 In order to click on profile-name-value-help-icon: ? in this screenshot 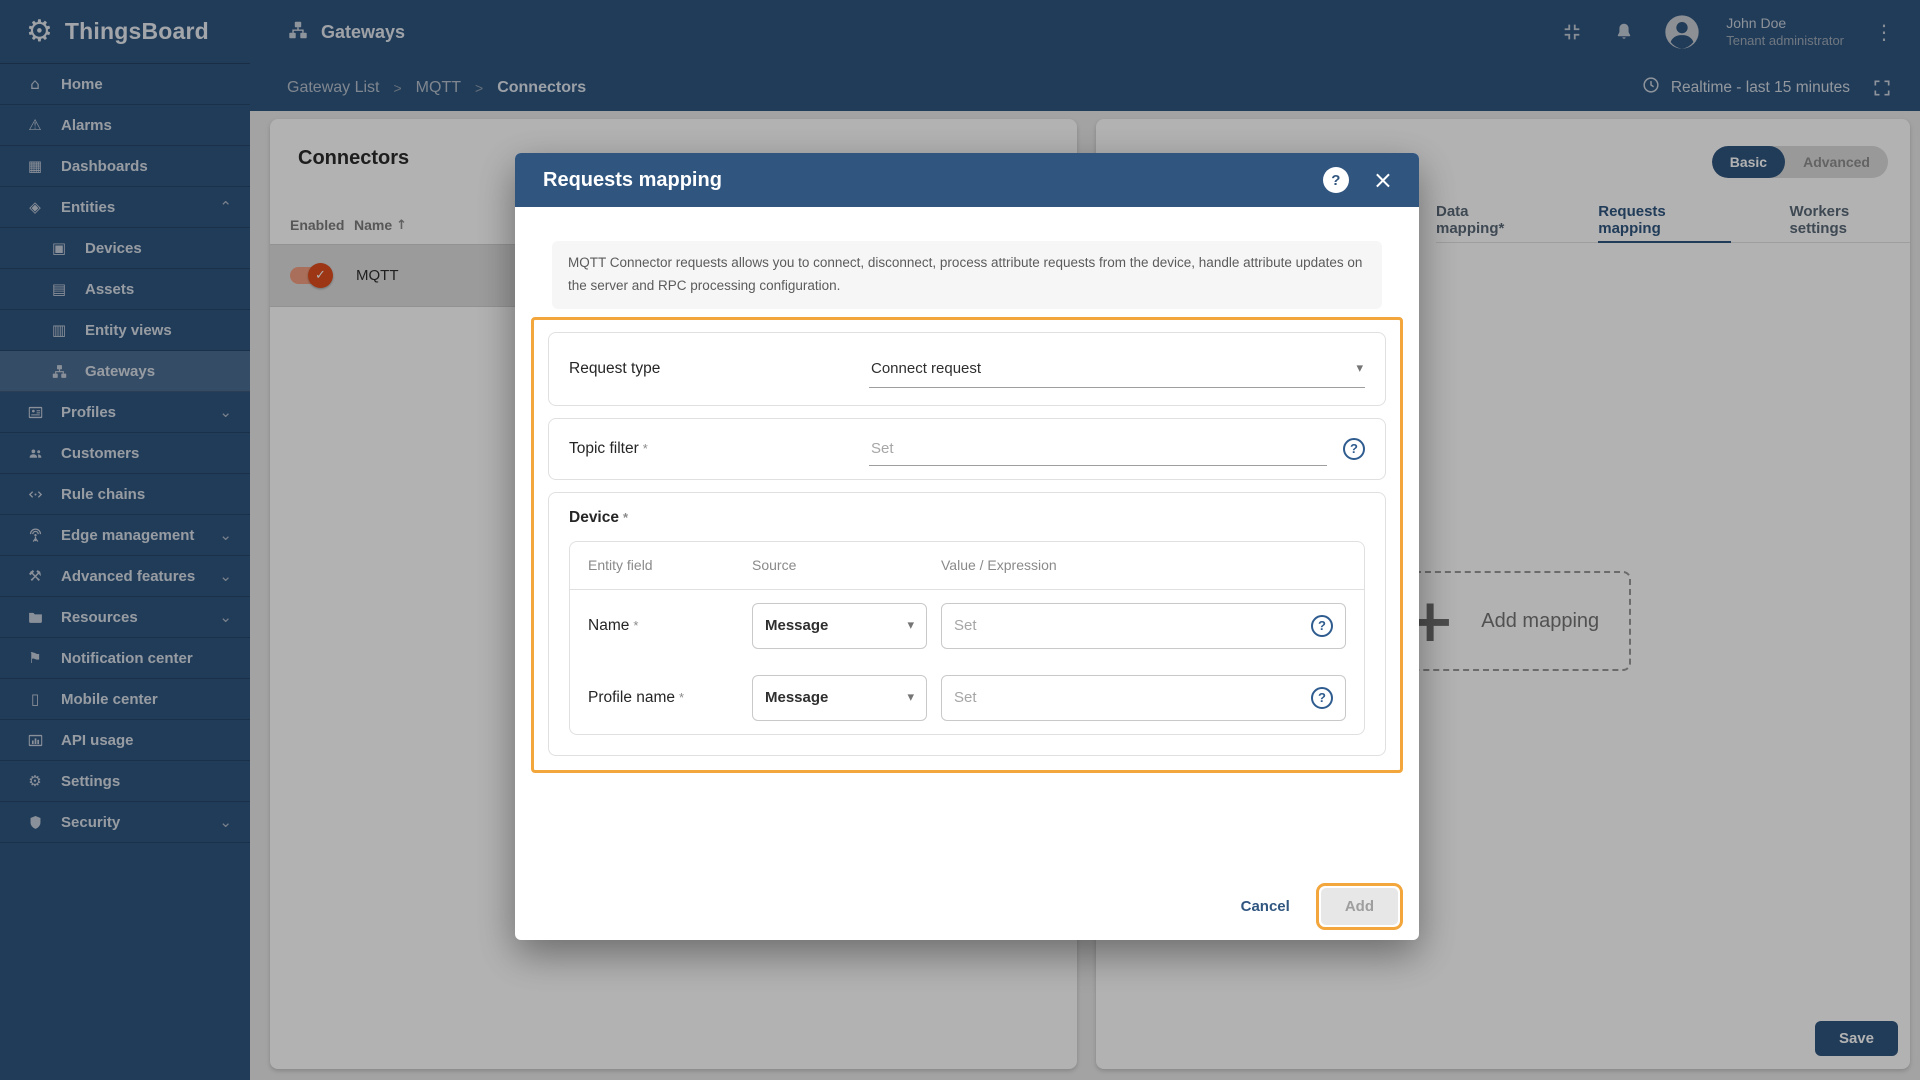, I will do `click(1322, 697)`.